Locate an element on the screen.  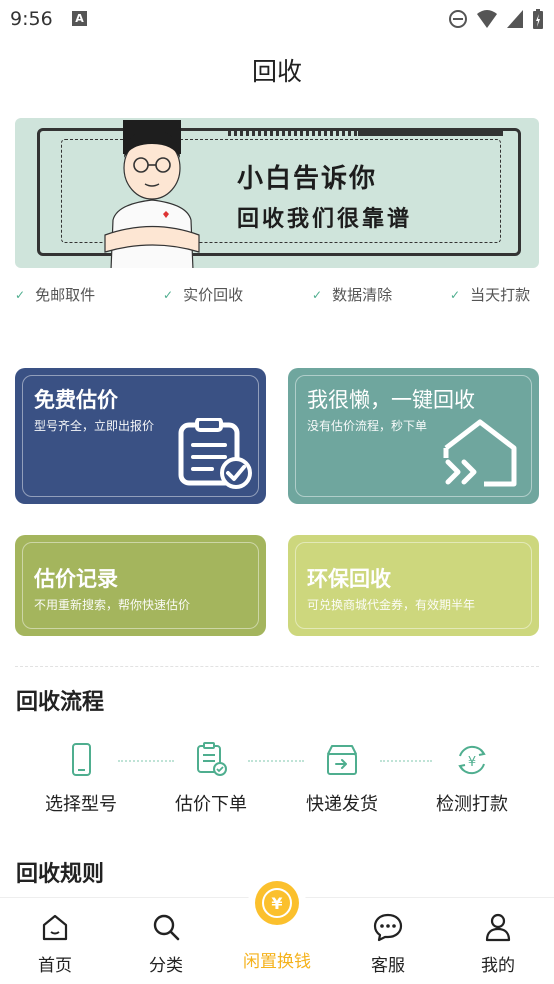
step-label: 快递发货 is located at coordinates (342, 804).